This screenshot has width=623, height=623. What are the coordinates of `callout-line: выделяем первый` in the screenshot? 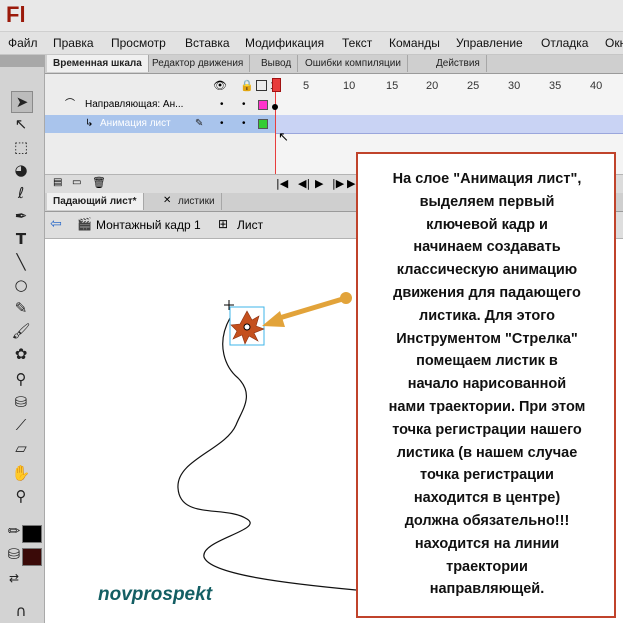 It's located at (487, 201).